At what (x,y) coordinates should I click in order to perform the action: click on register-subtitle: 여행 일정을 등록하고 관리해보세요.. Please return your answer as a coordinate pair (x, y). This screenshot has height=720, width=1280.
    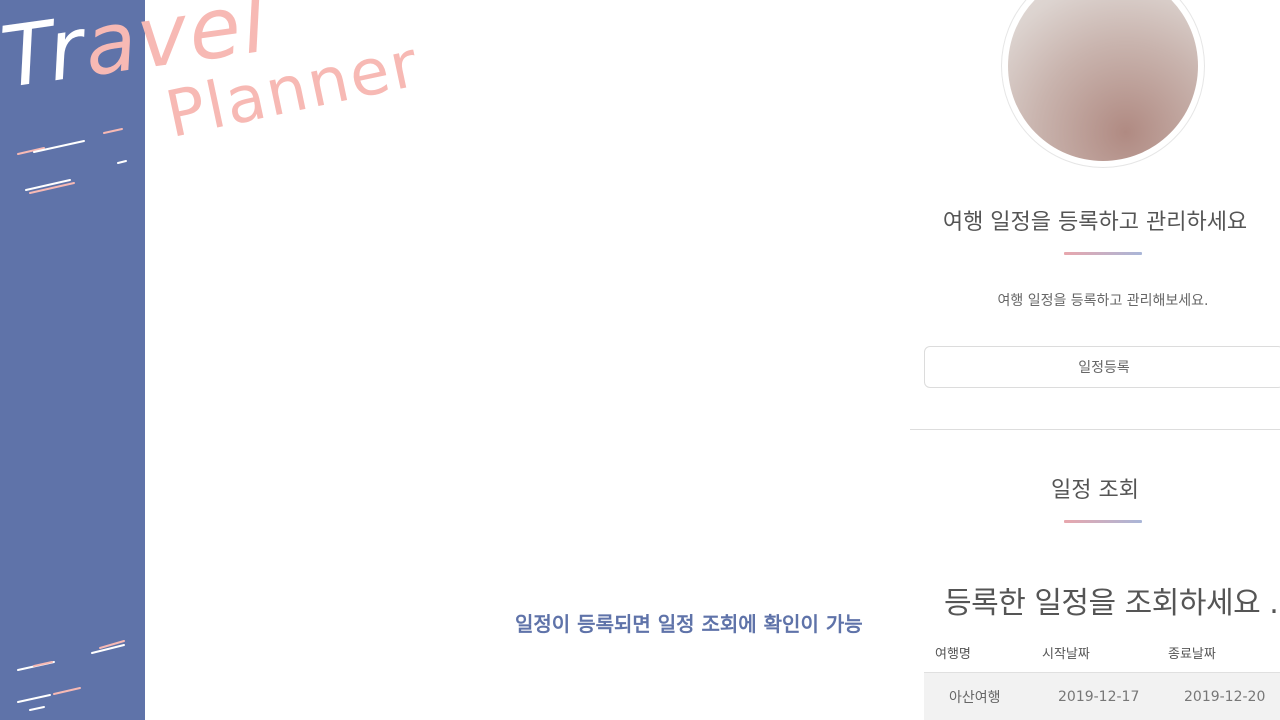
    Looking at the image, I should click on (1103, 301).